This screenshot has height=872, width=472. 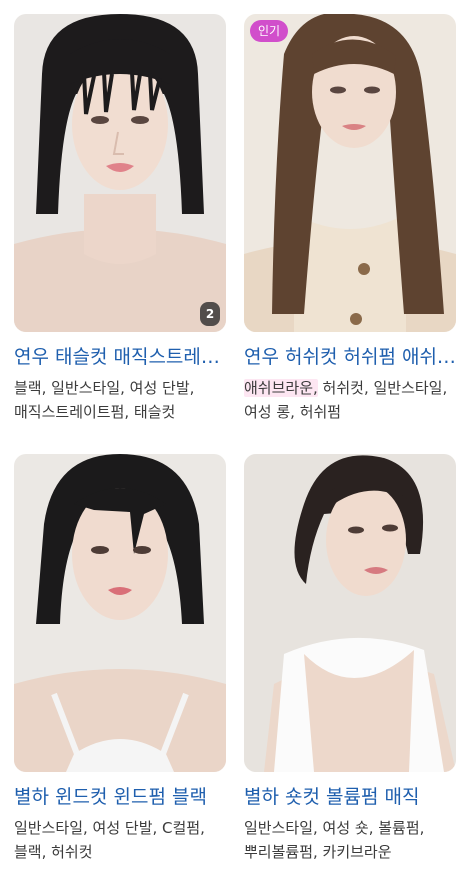 I want to click on hairstyle-tags: 일반스타일, 여성 숏, 볼륨펌, 뿌리볼륨펌, 카키브라운, so click(x=334, y=840).